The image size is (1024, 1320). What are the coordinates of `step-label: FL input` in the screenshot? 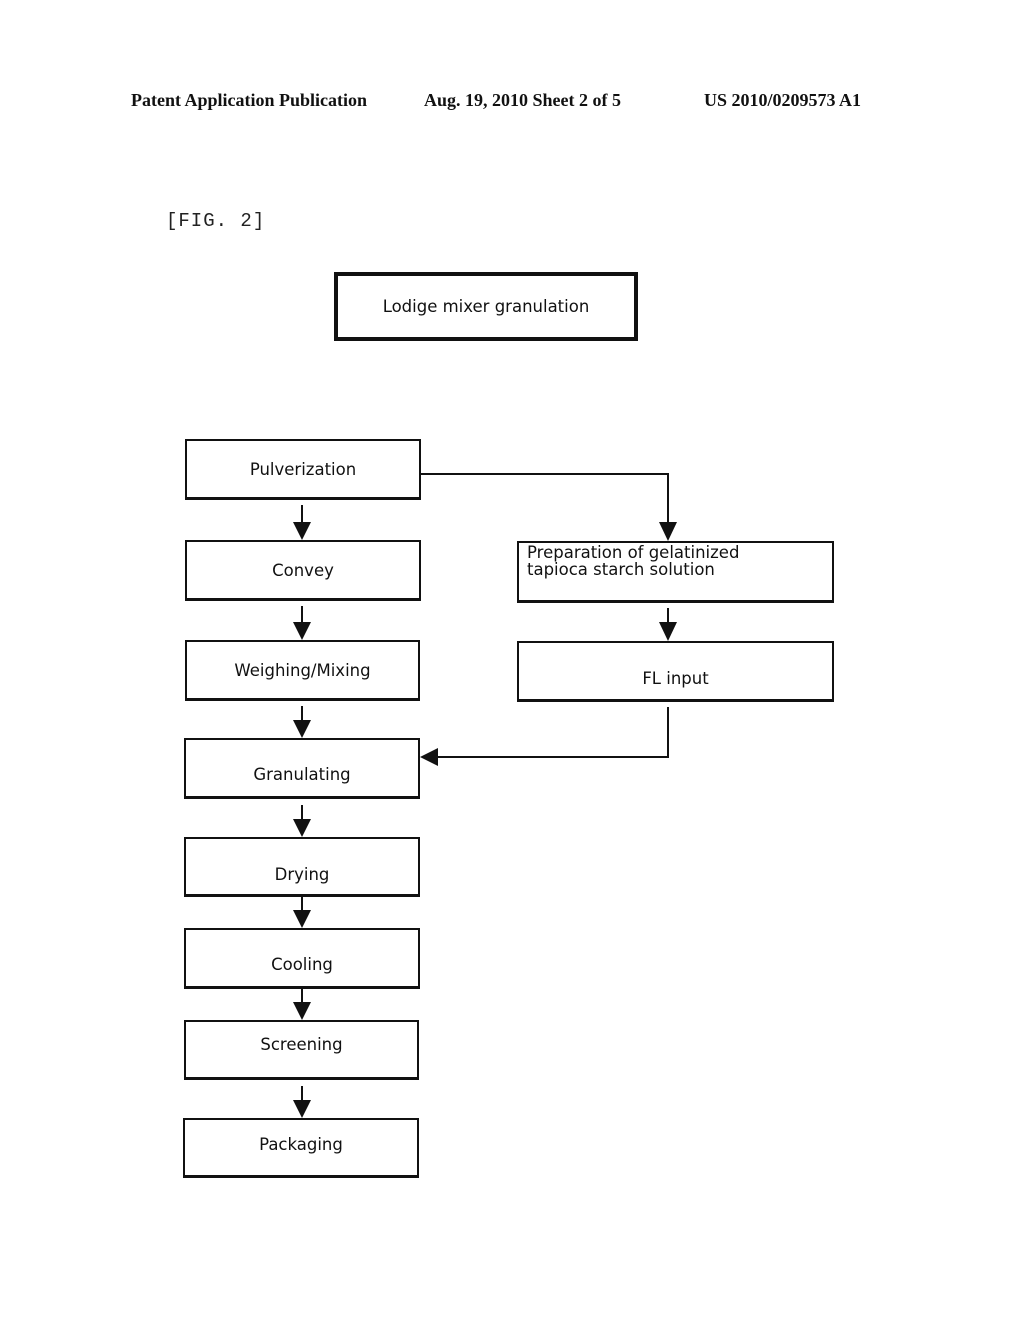 It's located at (675, 678).